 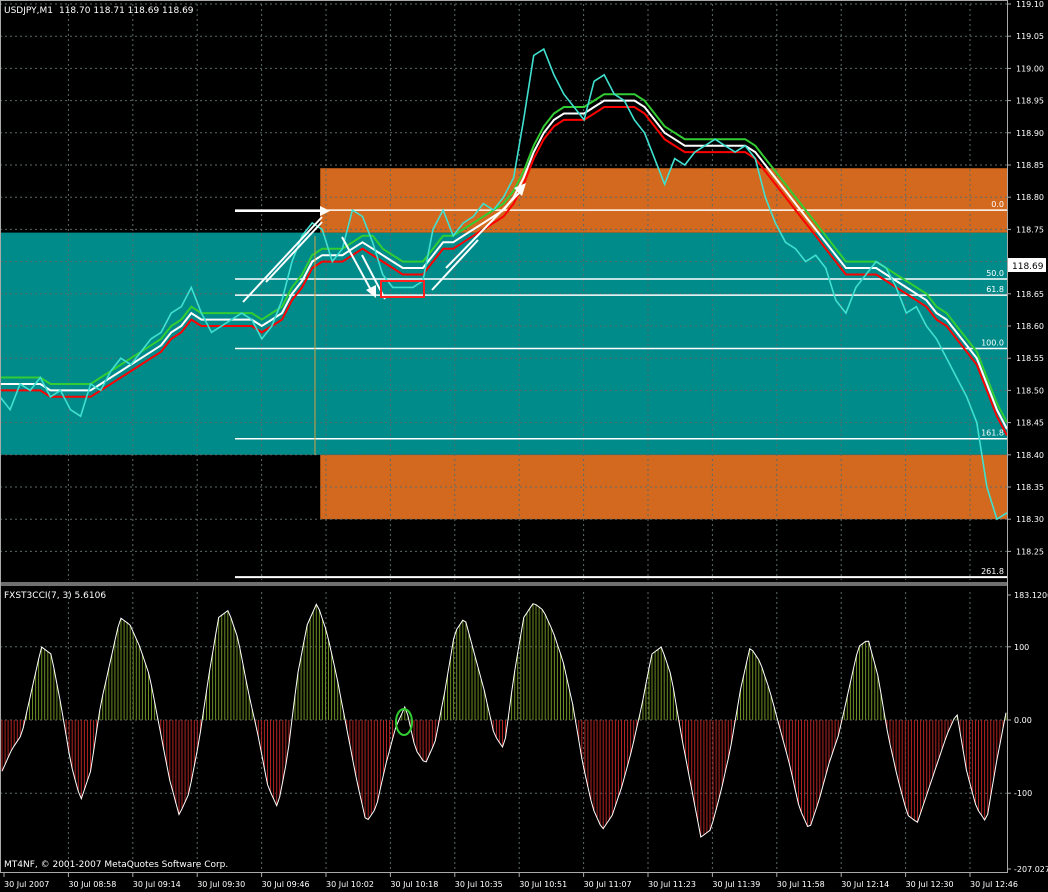 I want to click on price-tick-label: 118.40, so click(x=1030, y=455).